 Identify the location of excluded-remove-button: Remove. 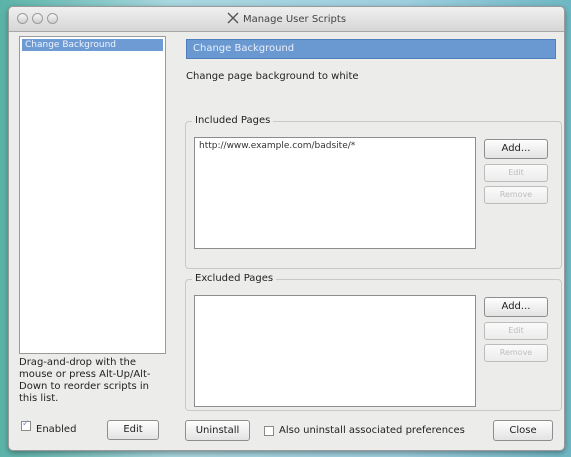
(516, 353).